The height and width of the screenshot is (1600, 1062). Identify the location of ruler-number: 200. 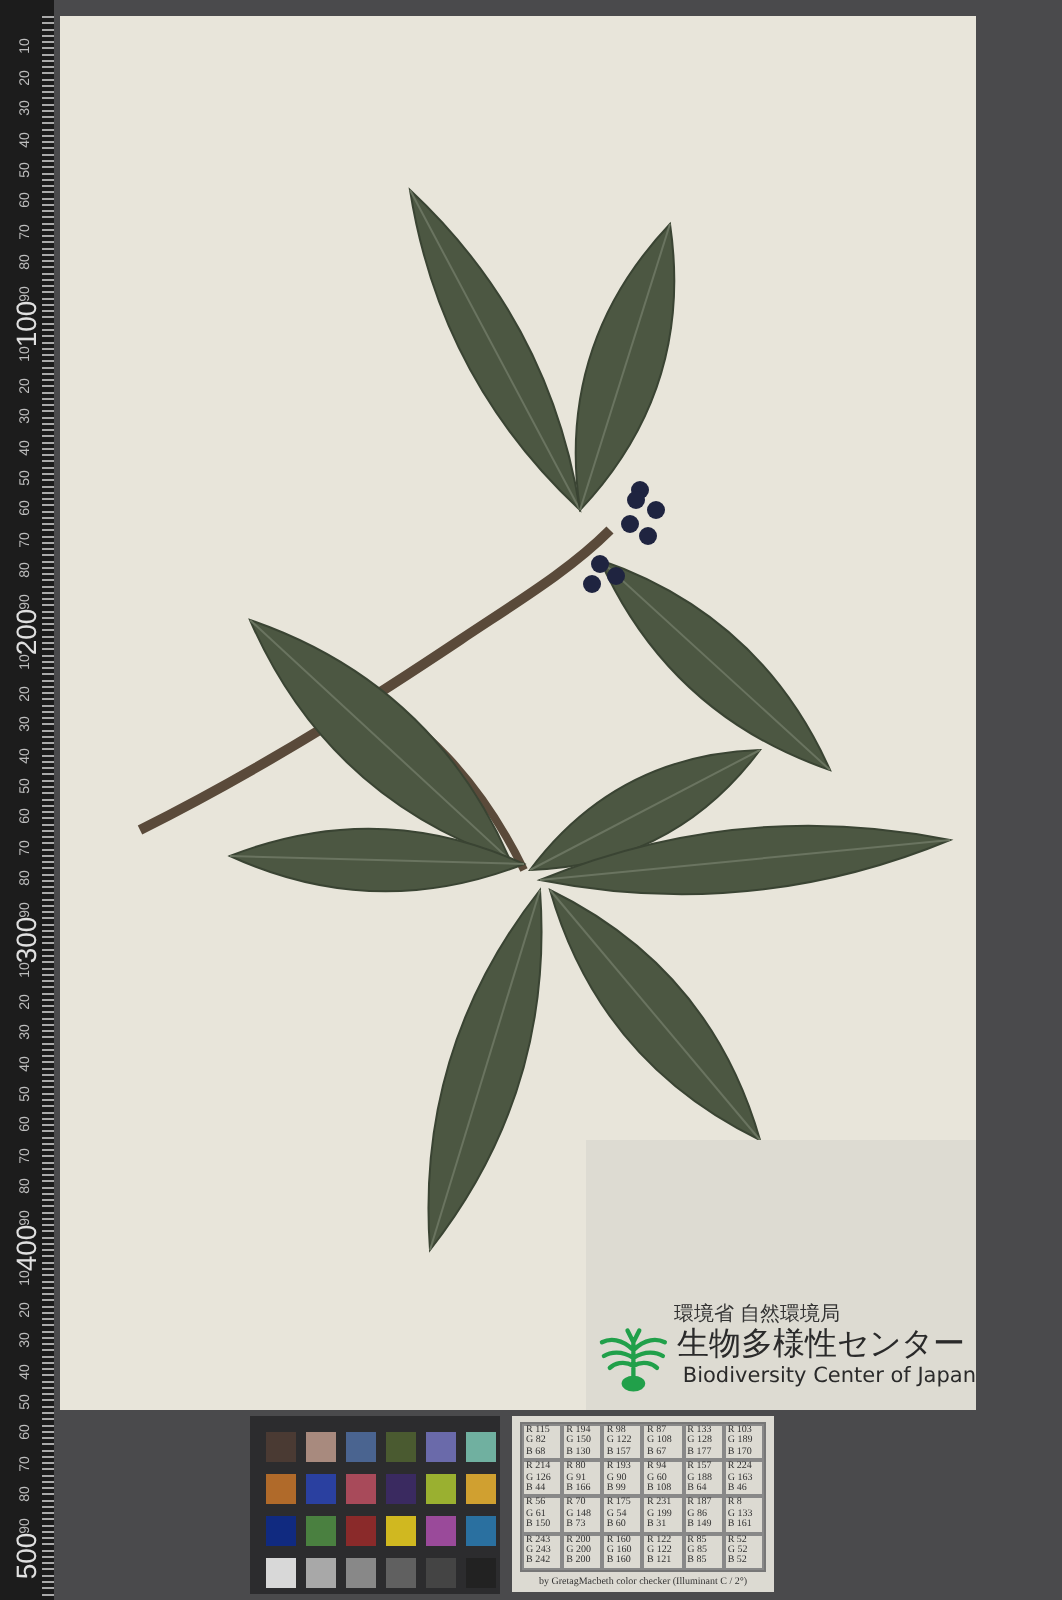
(26, 632).